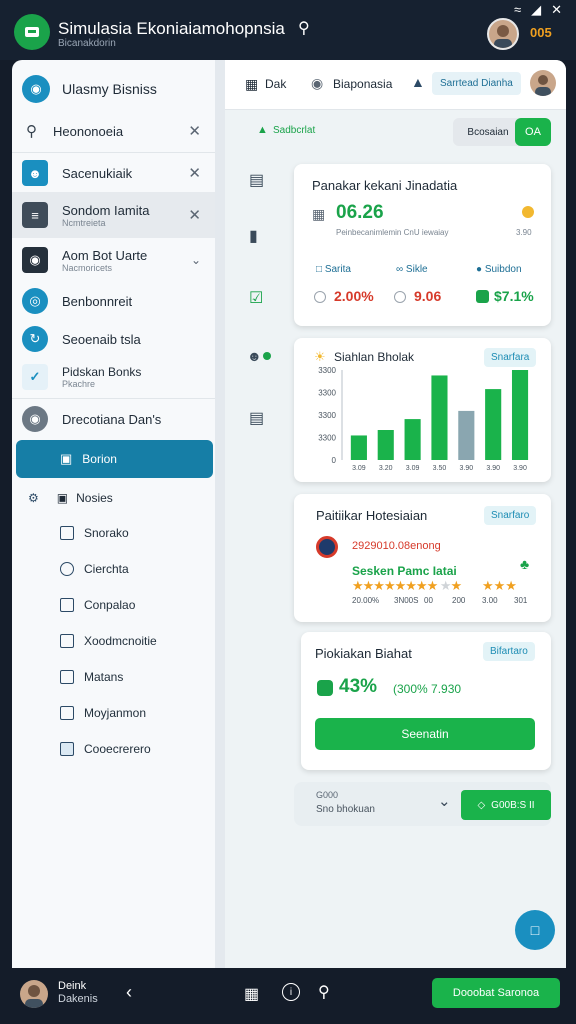 The height and width of the screenshot is (1024, 576). Describe the element at coordinates (35, 260) in the screenshot. I see `chef-icon: ◉` at that location.